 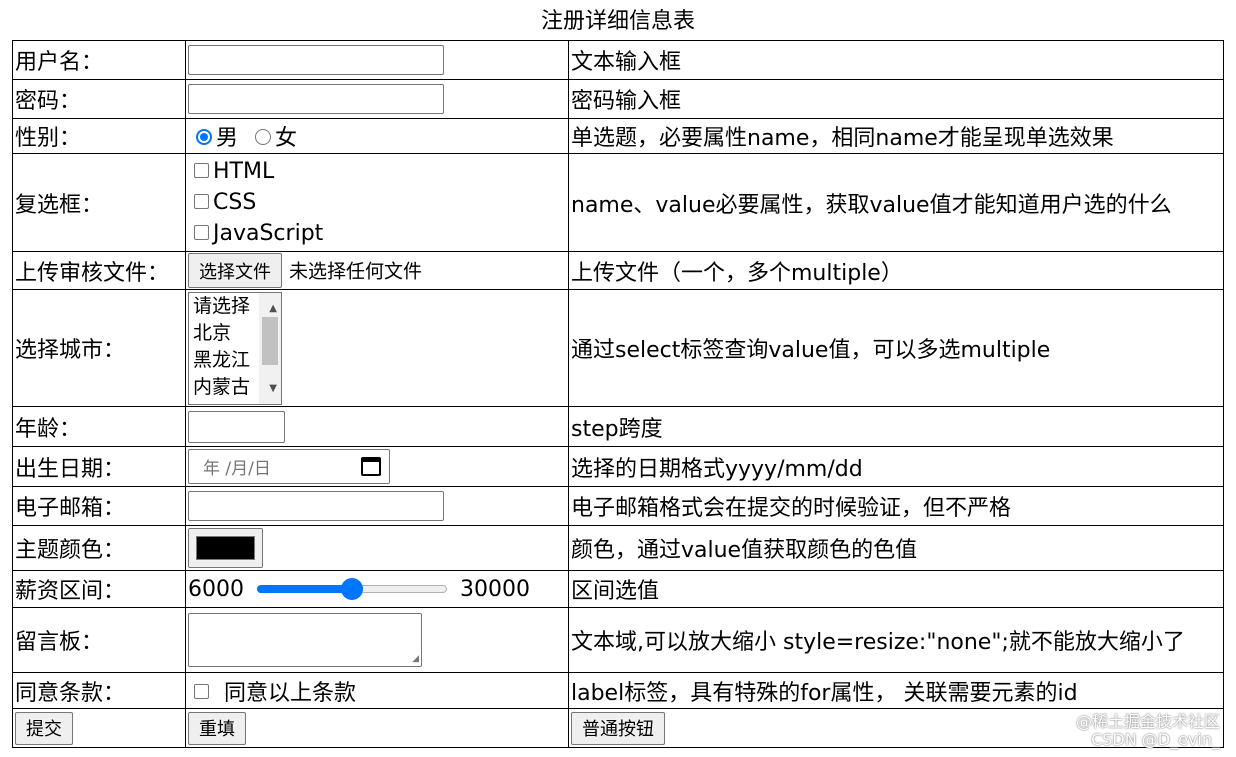 I want to click on birthday-label: 出生日期：, so click(x=99, y=466).